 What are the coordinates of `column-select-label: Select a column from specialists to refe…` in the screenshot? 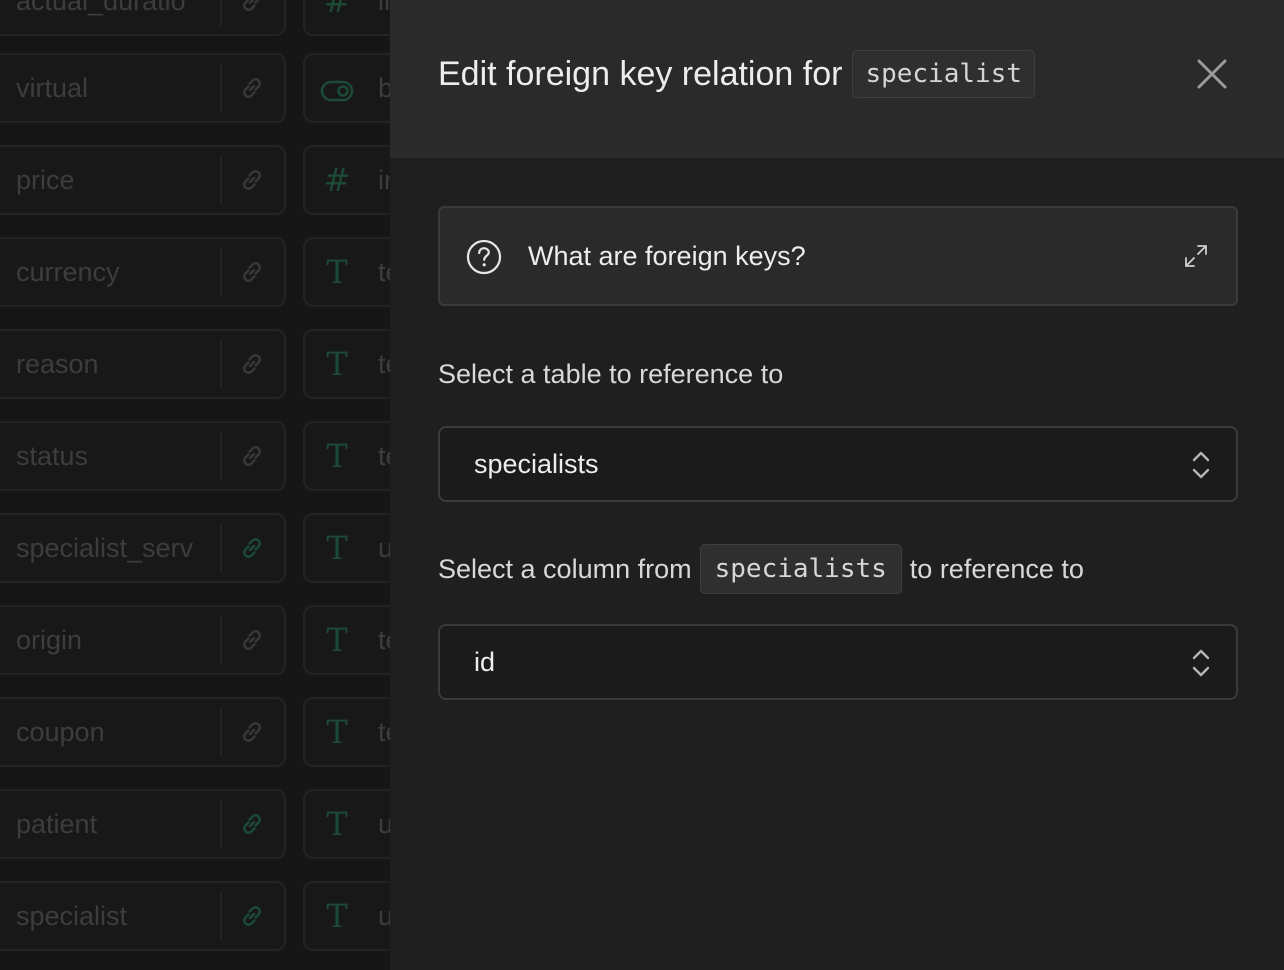 It's located at (761, 569).